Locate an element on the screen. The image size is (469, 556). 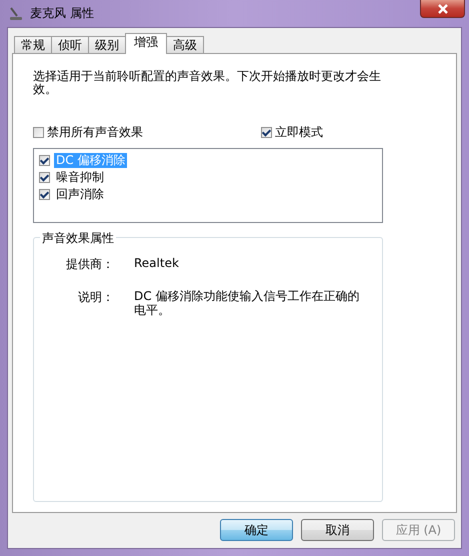
window-title: 麦克风 属性 is located at coordinates (62, 13).